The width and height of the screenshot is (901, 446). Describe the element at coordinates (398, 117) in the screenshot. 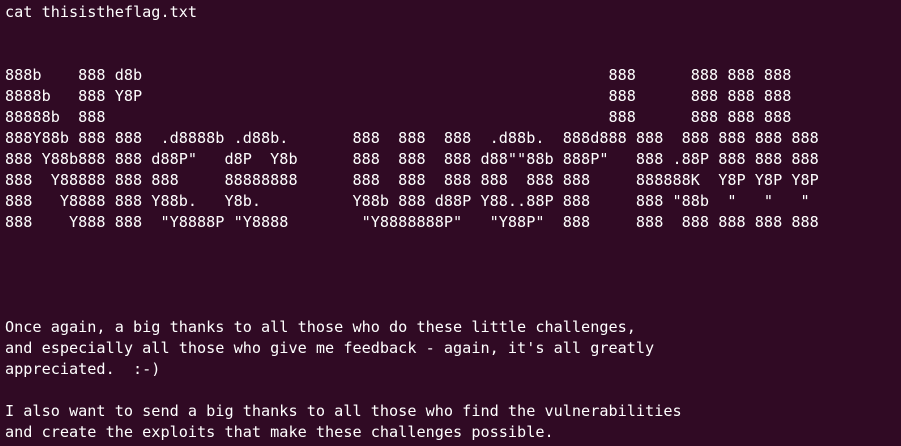

I see `ascii-art-line: 88888b 888 888 888 888 888` at that location.